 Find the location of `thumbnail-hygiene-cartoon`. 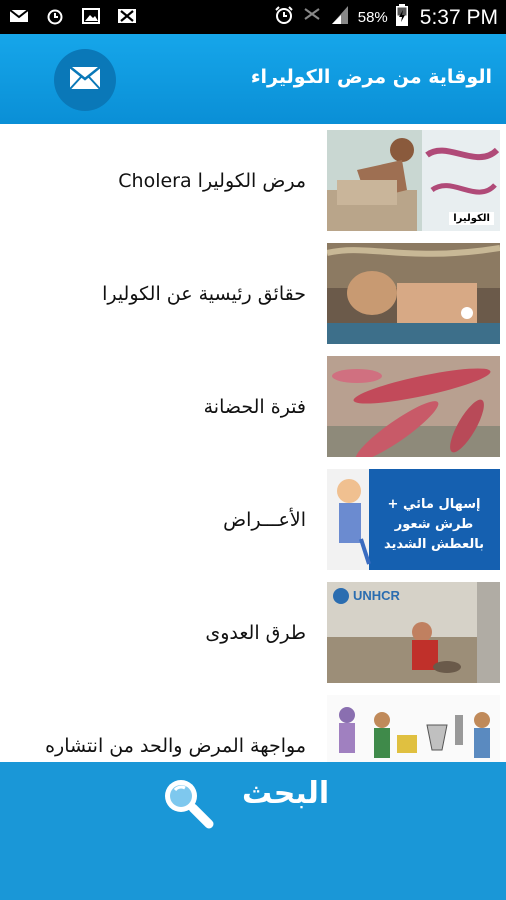

thumbnail-hygiene-cartoon is located at coordinates (413, 728).